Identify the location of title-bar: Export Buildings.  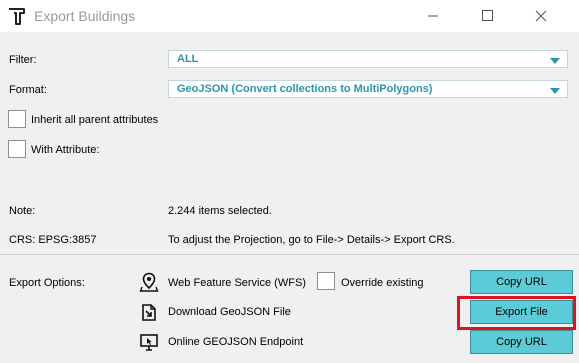
(289, 16).